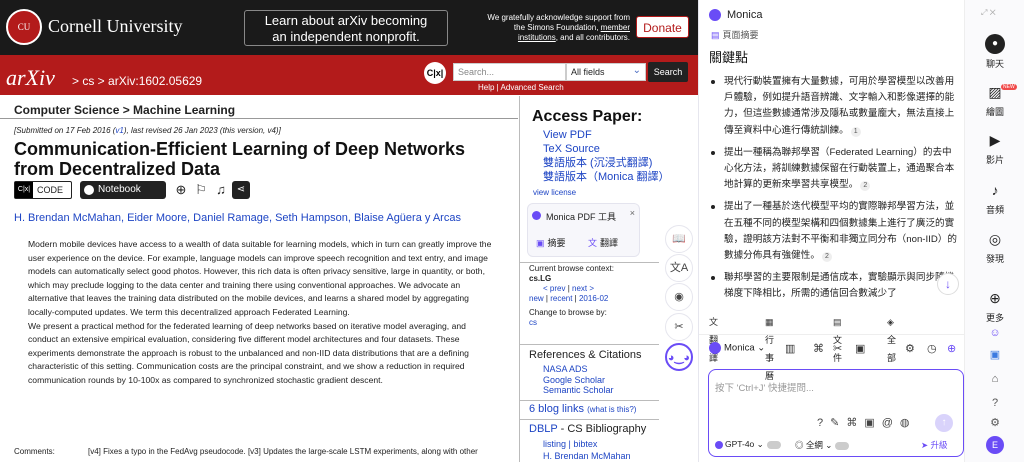 This screenshot has height=462, width=1024. Describe the element at coordinates (606, 149) in the screenshot. I see `tex-source-link: TeX Source` at that location.